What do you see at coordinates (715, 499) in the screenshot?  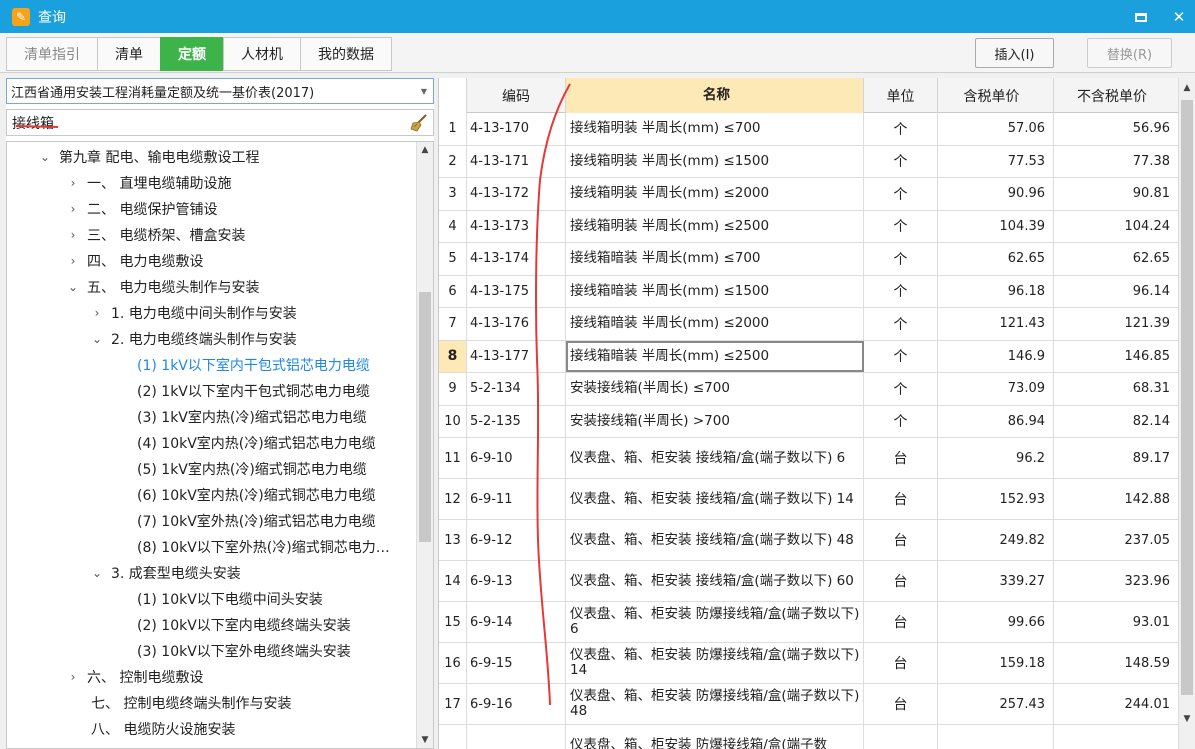 I see `name-cell: 仪表盘、箱、柜安装 接线箱/盒(端子数以下) 14` at bounding box center [715, 499].